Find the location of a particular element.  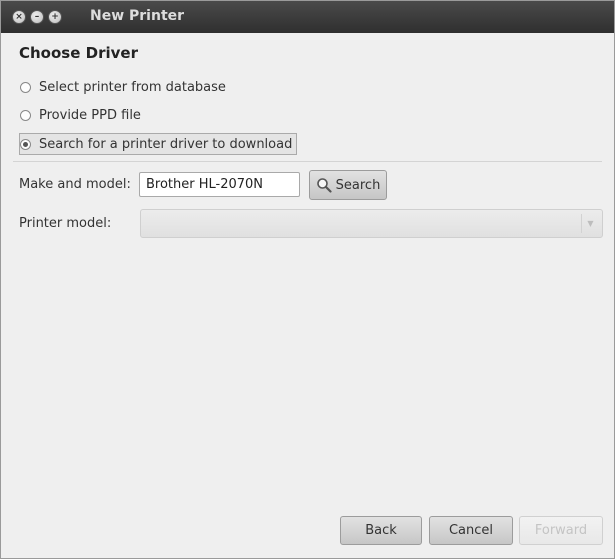

option-select-from-database: Select printer from database is located at coordinates (123, 87).